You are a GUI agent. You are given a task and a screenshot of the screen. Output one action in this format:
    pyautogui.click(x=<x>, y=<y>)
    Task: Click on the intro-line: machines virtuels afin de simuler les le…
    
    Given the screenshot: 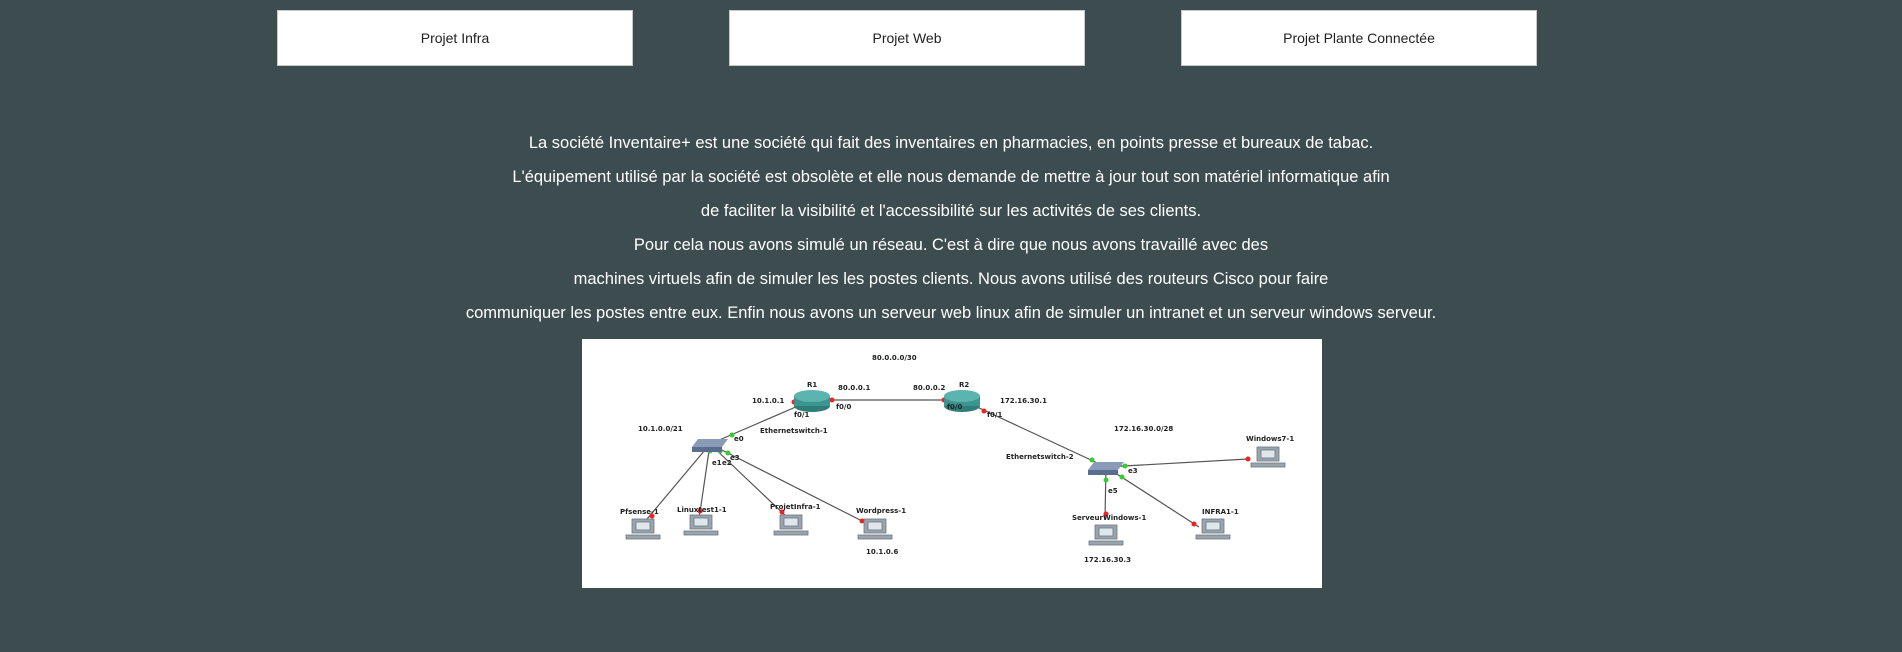 What is the action you would take?
    pyautogui.click(x=951, y=279)
    